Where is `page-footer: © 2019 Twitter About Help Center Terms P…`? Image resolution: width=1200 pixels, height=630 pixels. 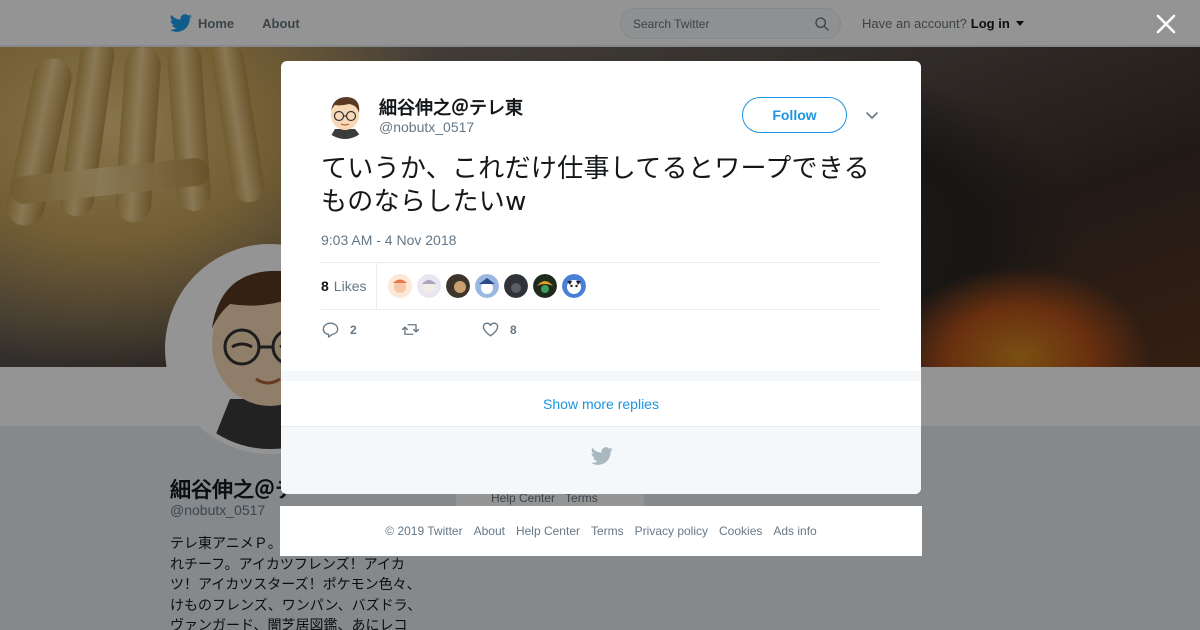
page-footer: © 2019 Twitter About Help Center Terms P… is located at coordinates (601, 531).